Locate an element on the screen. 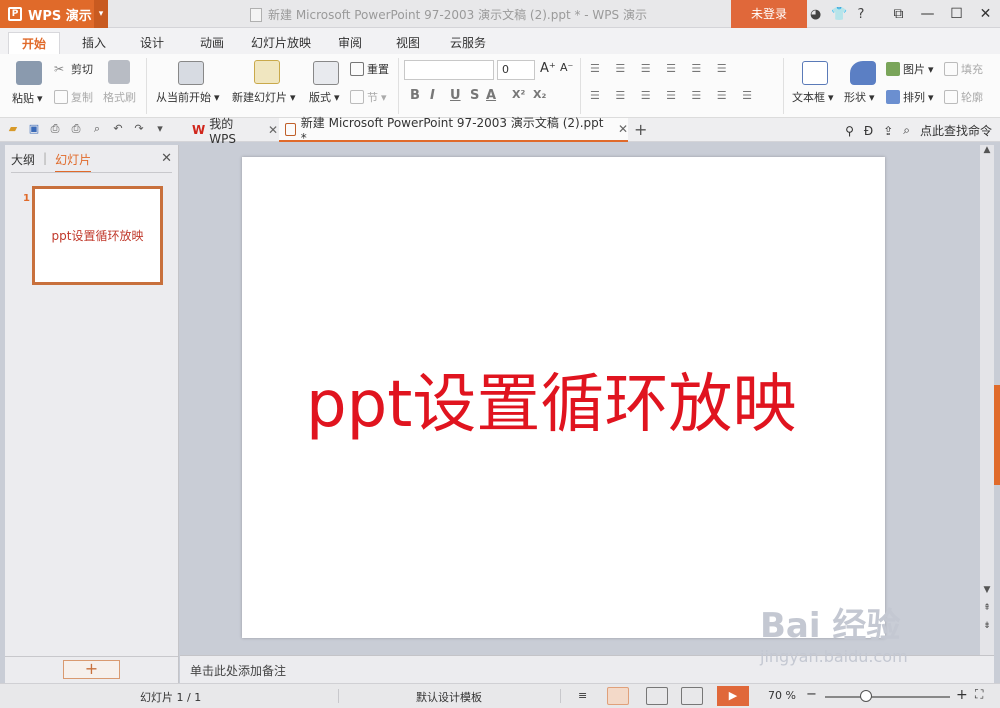 Image resolution: width=1000 pixels, height=708 pixels. subscript-button: X₂ is located at coordinates (539, 94).